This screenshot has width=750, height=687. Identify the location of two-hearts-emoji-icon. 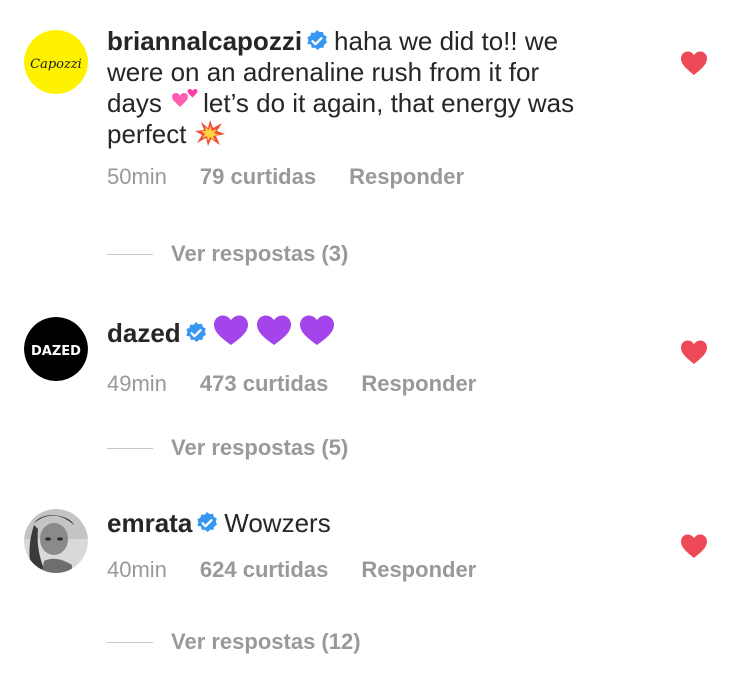
(186, 102).